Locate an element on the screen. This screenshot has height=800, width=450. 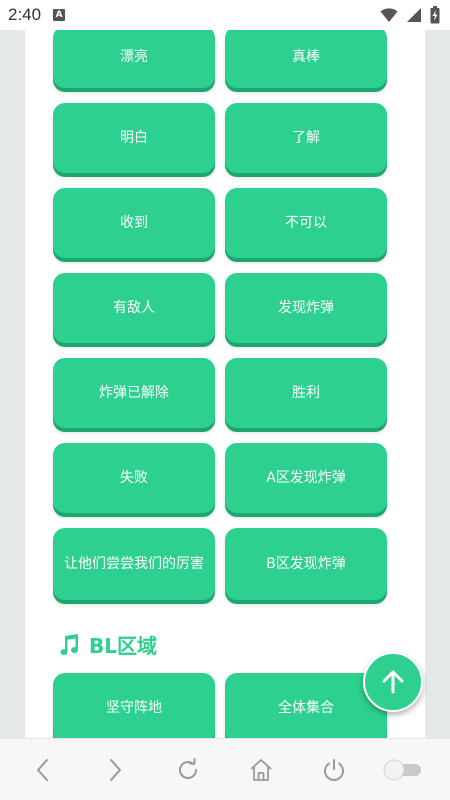
back-button is located at coordinates (43, 770).